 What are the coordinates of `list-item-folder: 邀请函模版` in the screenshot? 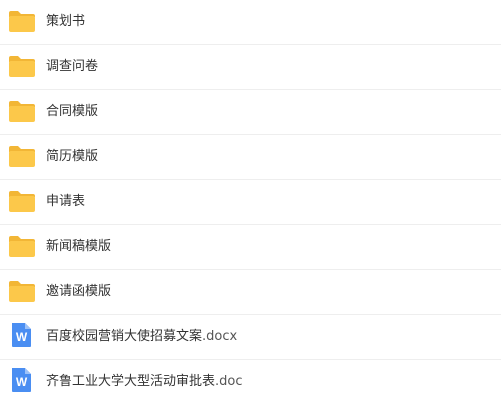 It's located at (250, 292).